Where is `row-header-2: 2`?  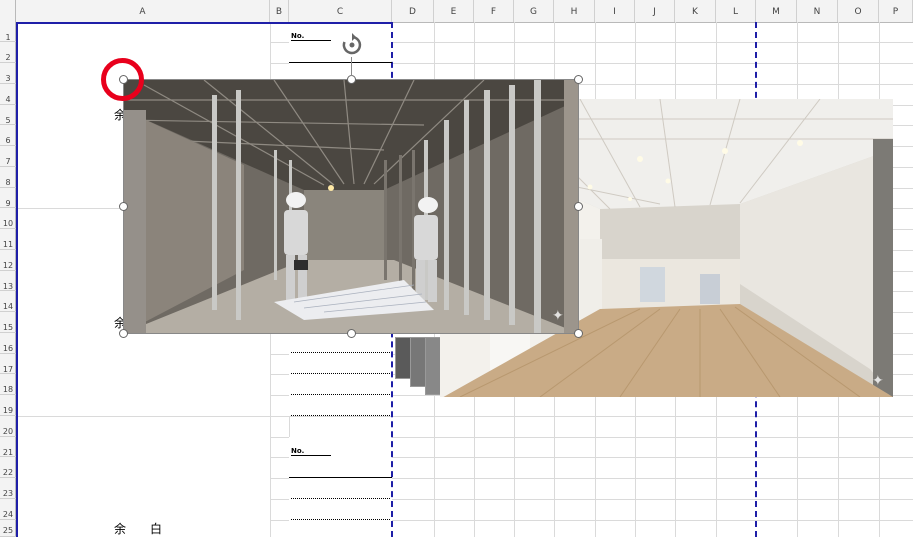 row-header-2: 2 is located at coordinates (8, 52).